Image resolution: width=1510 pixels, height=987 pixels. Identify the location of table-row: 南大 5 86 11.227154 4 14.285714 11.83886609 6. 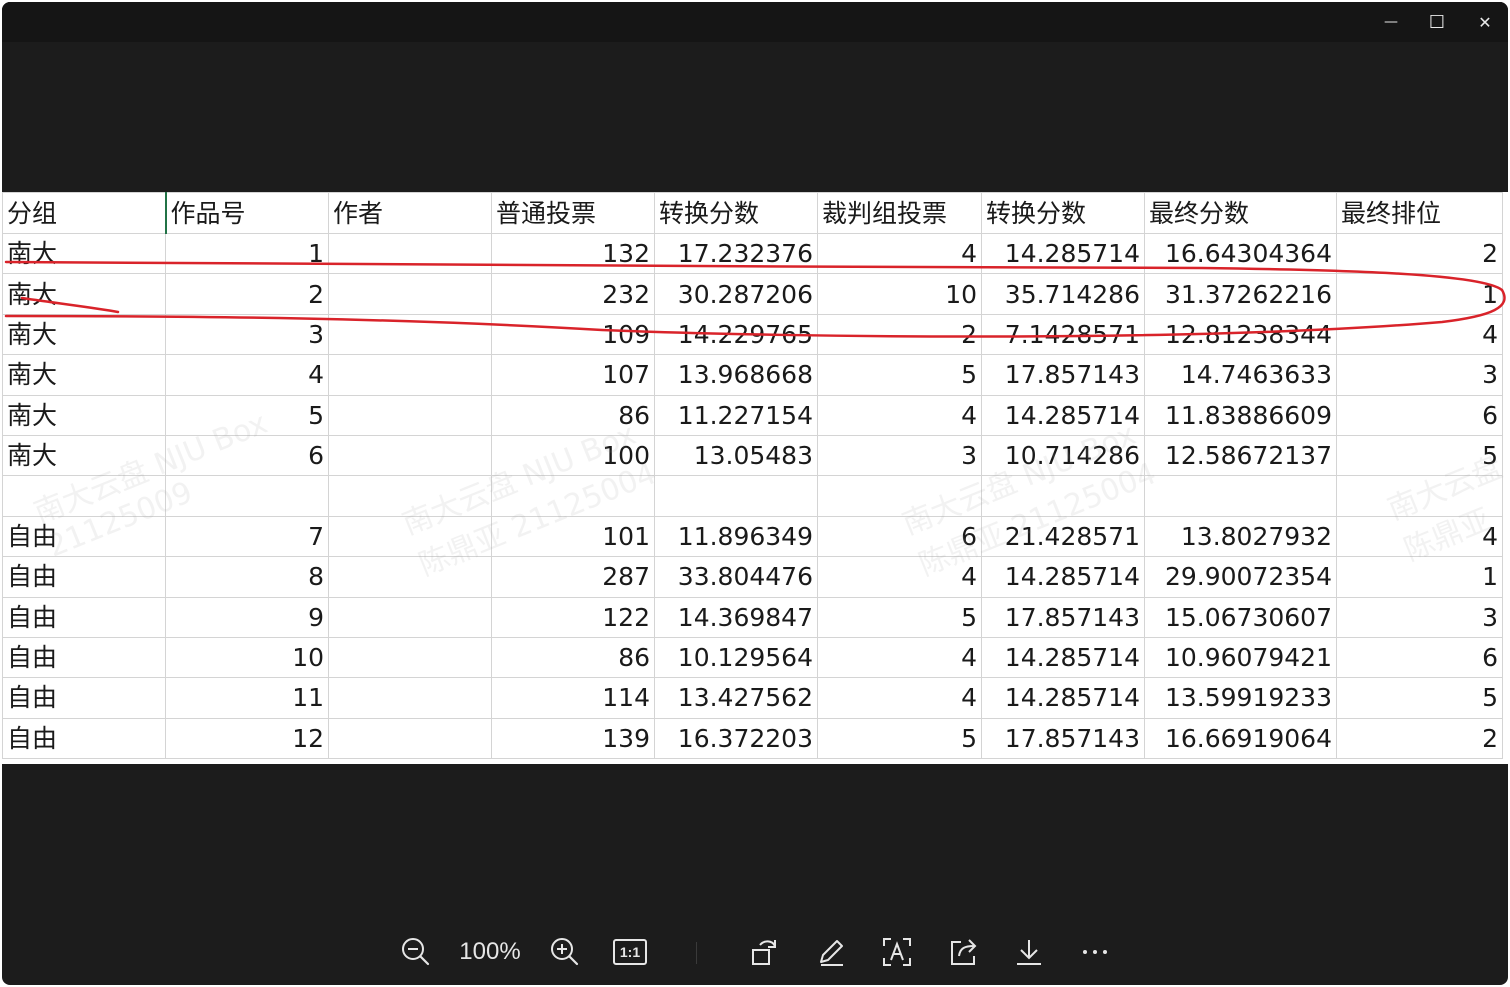
(752, 415).